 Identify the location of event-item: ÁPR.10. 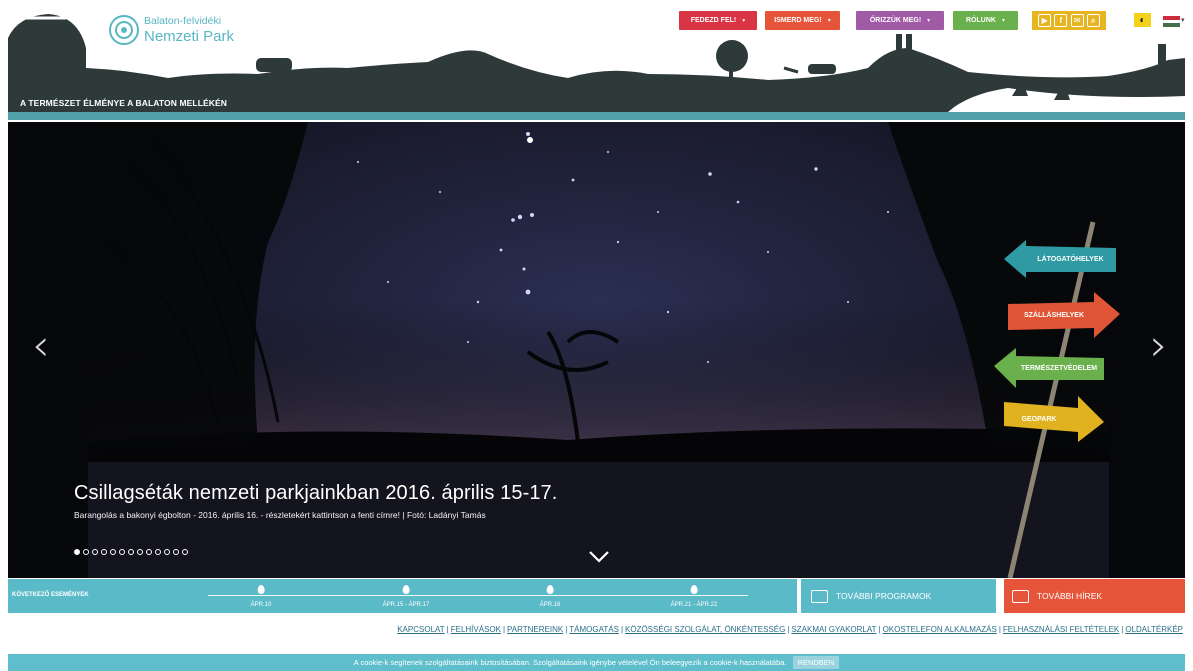
(261, 596).